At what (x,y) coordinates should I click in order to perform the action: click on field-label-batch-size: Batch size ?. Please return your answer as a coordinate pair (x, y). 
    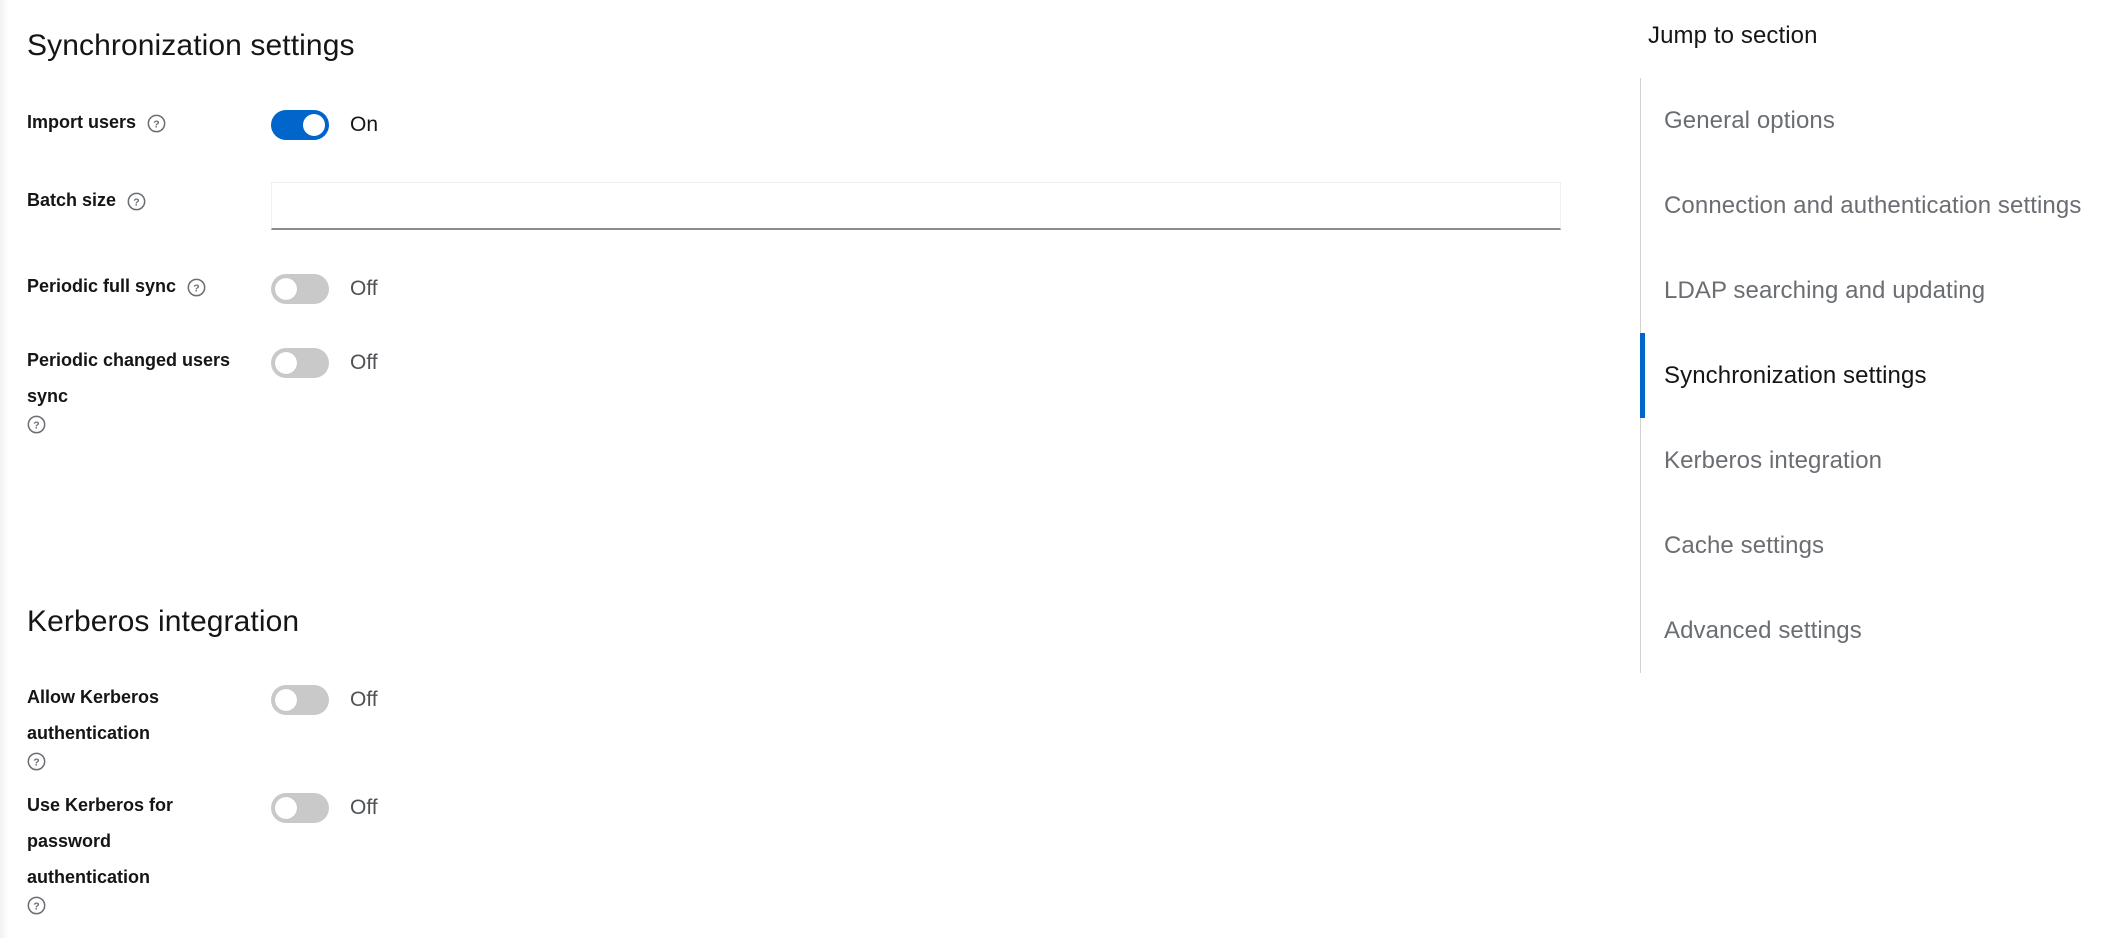
    Looking at the image, I should click on (149, 200).